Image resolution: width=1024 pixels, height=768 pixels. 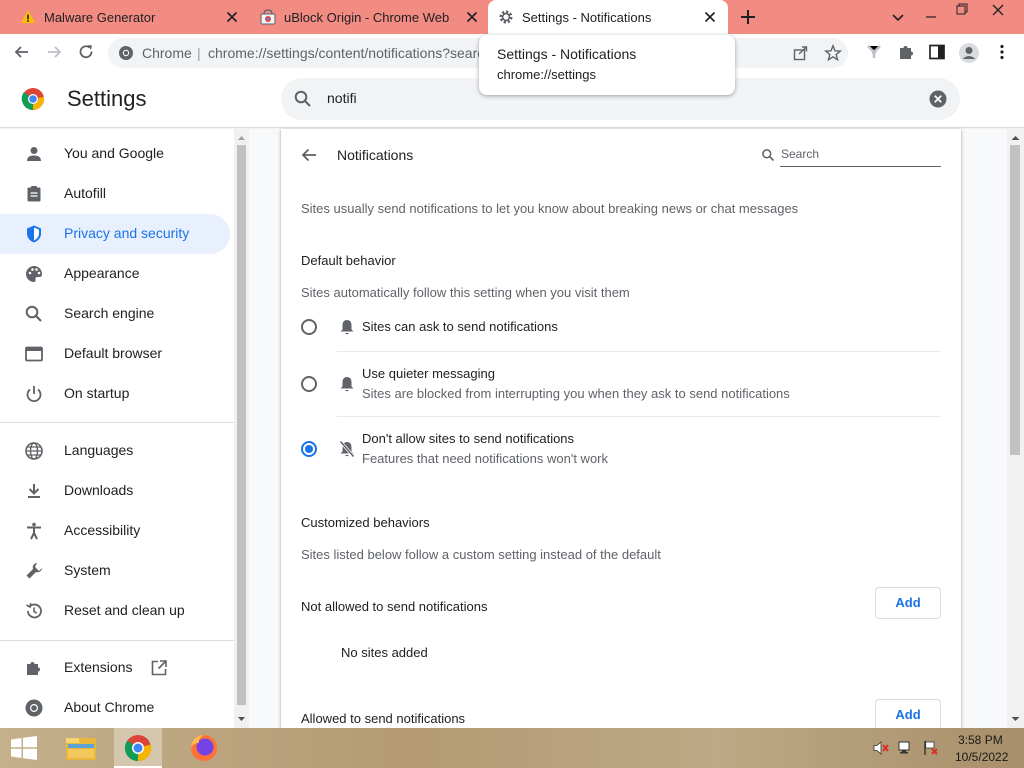 I want to click on wrench-icon, so click(x=34, y=571).